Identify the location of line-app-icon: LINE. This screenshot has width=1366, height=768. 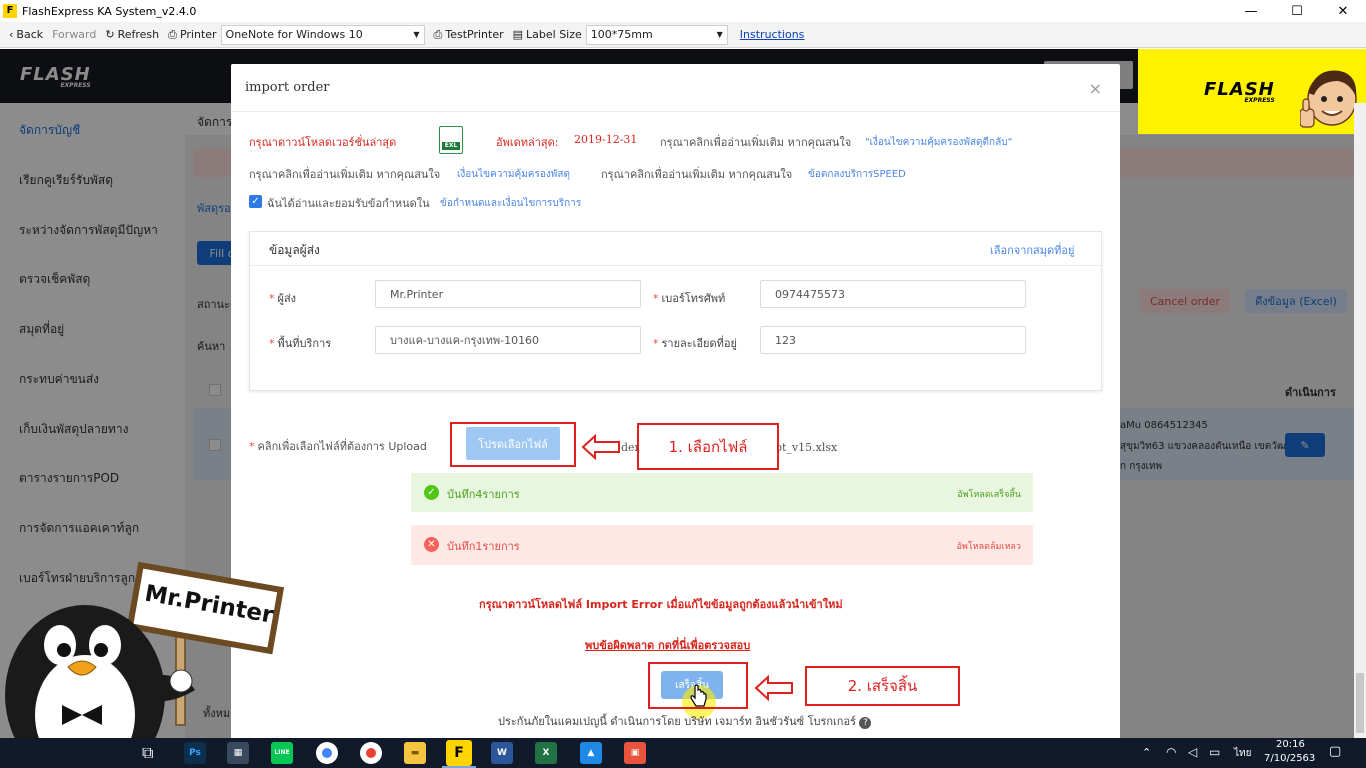
(282, 753).